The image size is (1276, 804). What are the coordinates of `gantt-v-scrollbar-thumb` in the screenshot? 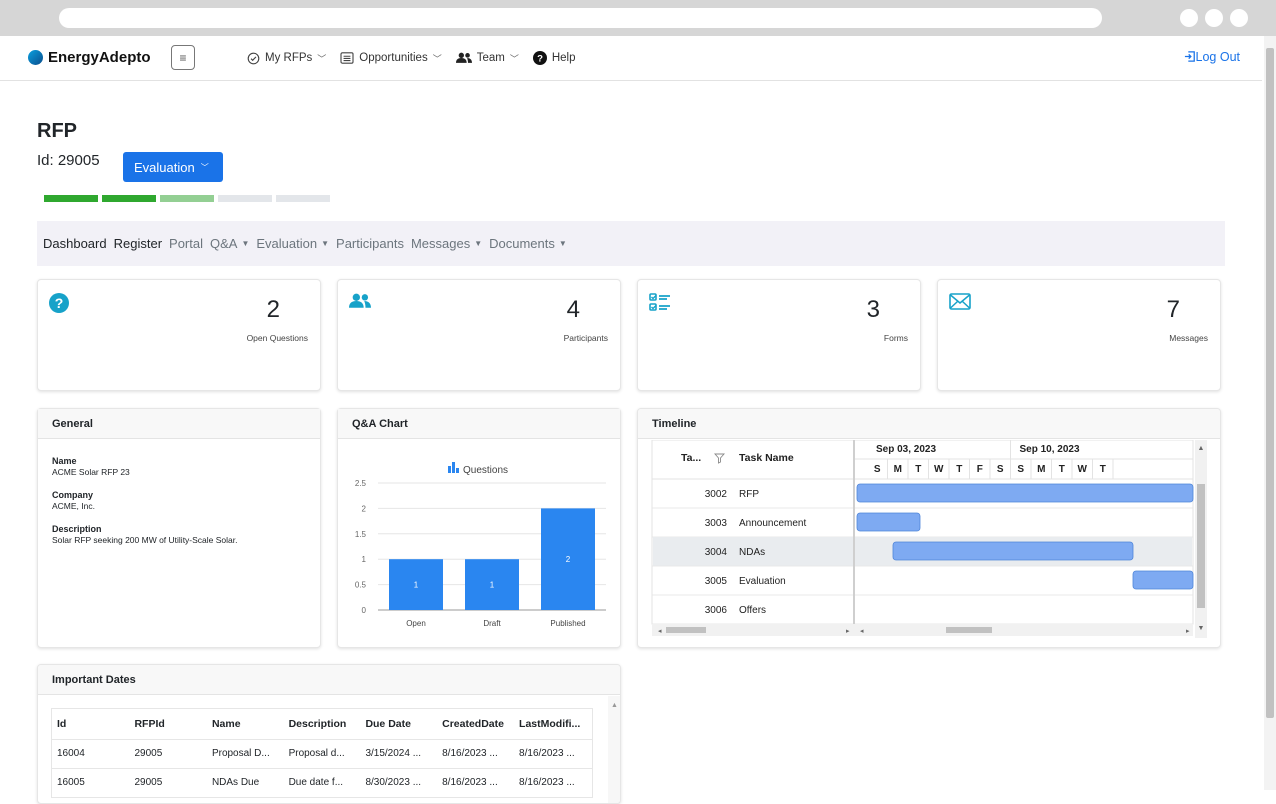 It's located at (1201, 546).